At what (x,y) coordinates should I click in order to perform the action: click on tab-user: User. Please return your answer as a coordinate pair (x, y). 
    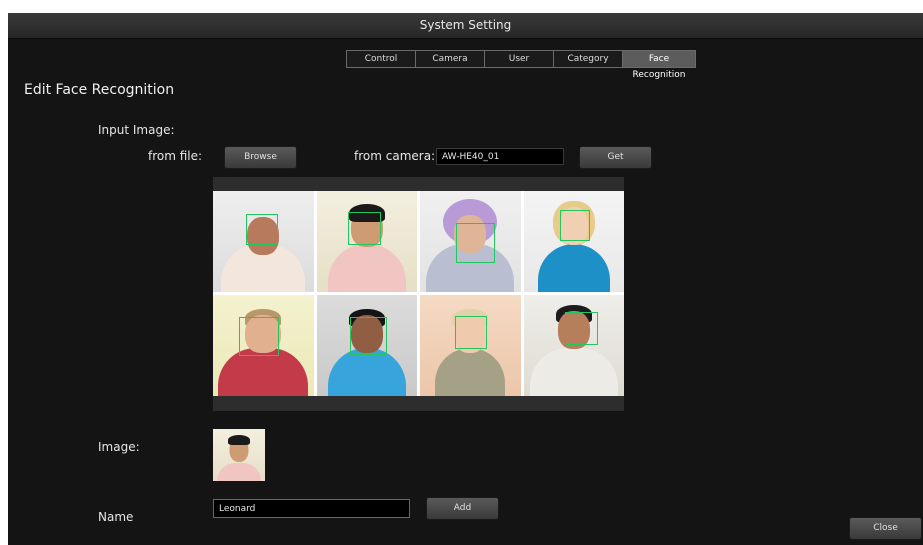
    Looking at the image, I should click on (519, 59).